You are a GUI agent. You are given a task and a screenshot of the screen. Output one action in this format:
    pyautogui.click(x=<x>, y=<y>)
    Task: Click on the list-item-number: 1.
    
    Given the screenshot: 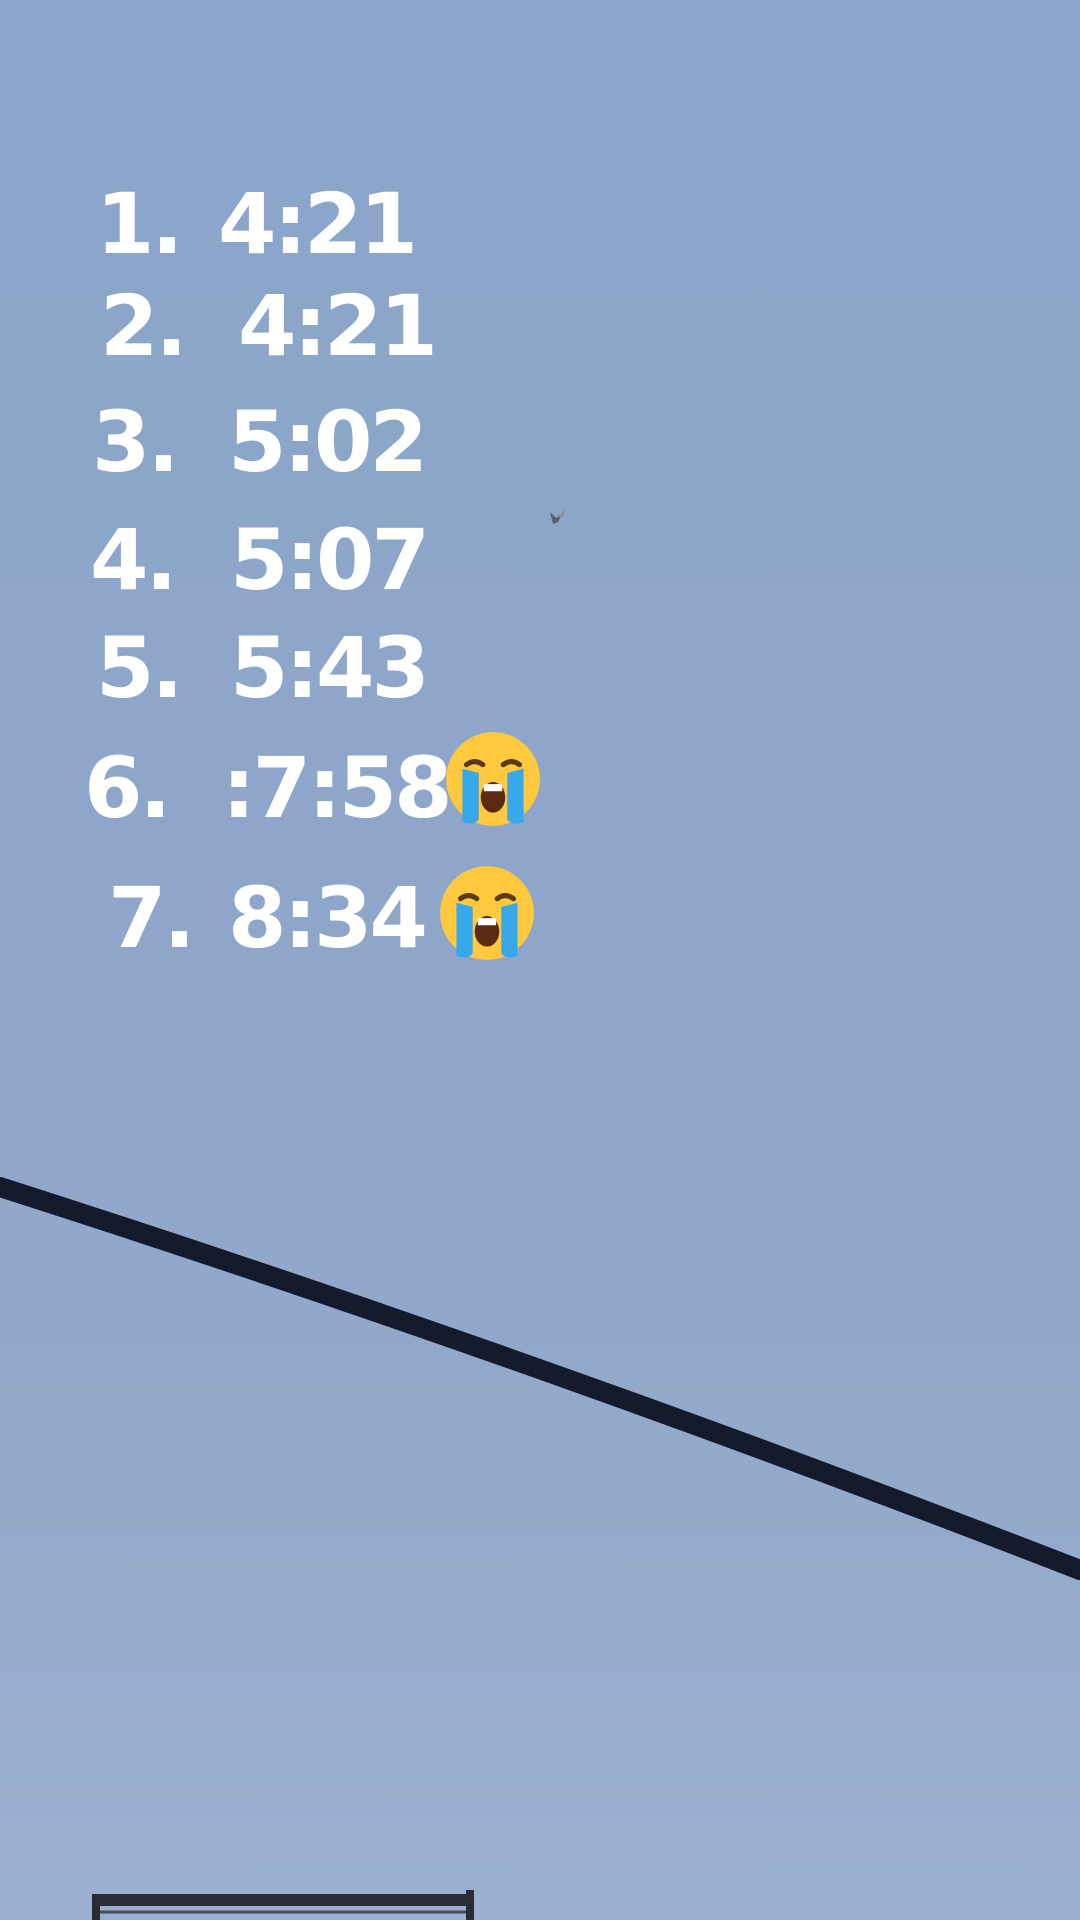 What is the action you would take?
    pyautogui.click(x=139, y=224)
    